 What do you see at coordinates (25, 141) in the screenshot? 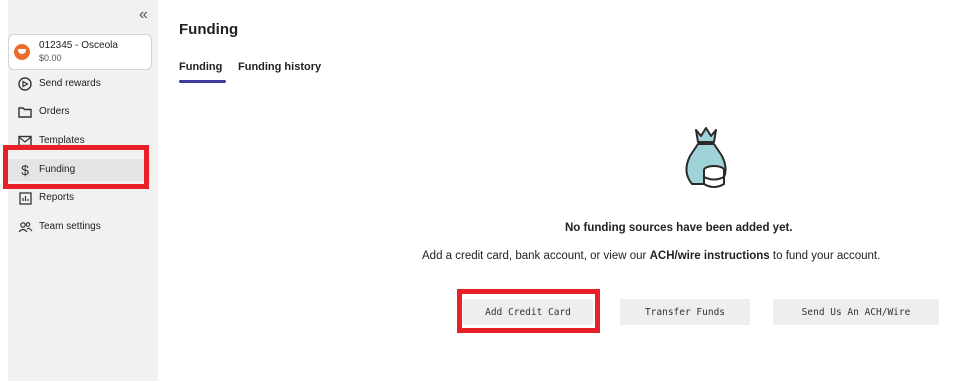
I see `mail-icon` at bounding box center [25, 141].